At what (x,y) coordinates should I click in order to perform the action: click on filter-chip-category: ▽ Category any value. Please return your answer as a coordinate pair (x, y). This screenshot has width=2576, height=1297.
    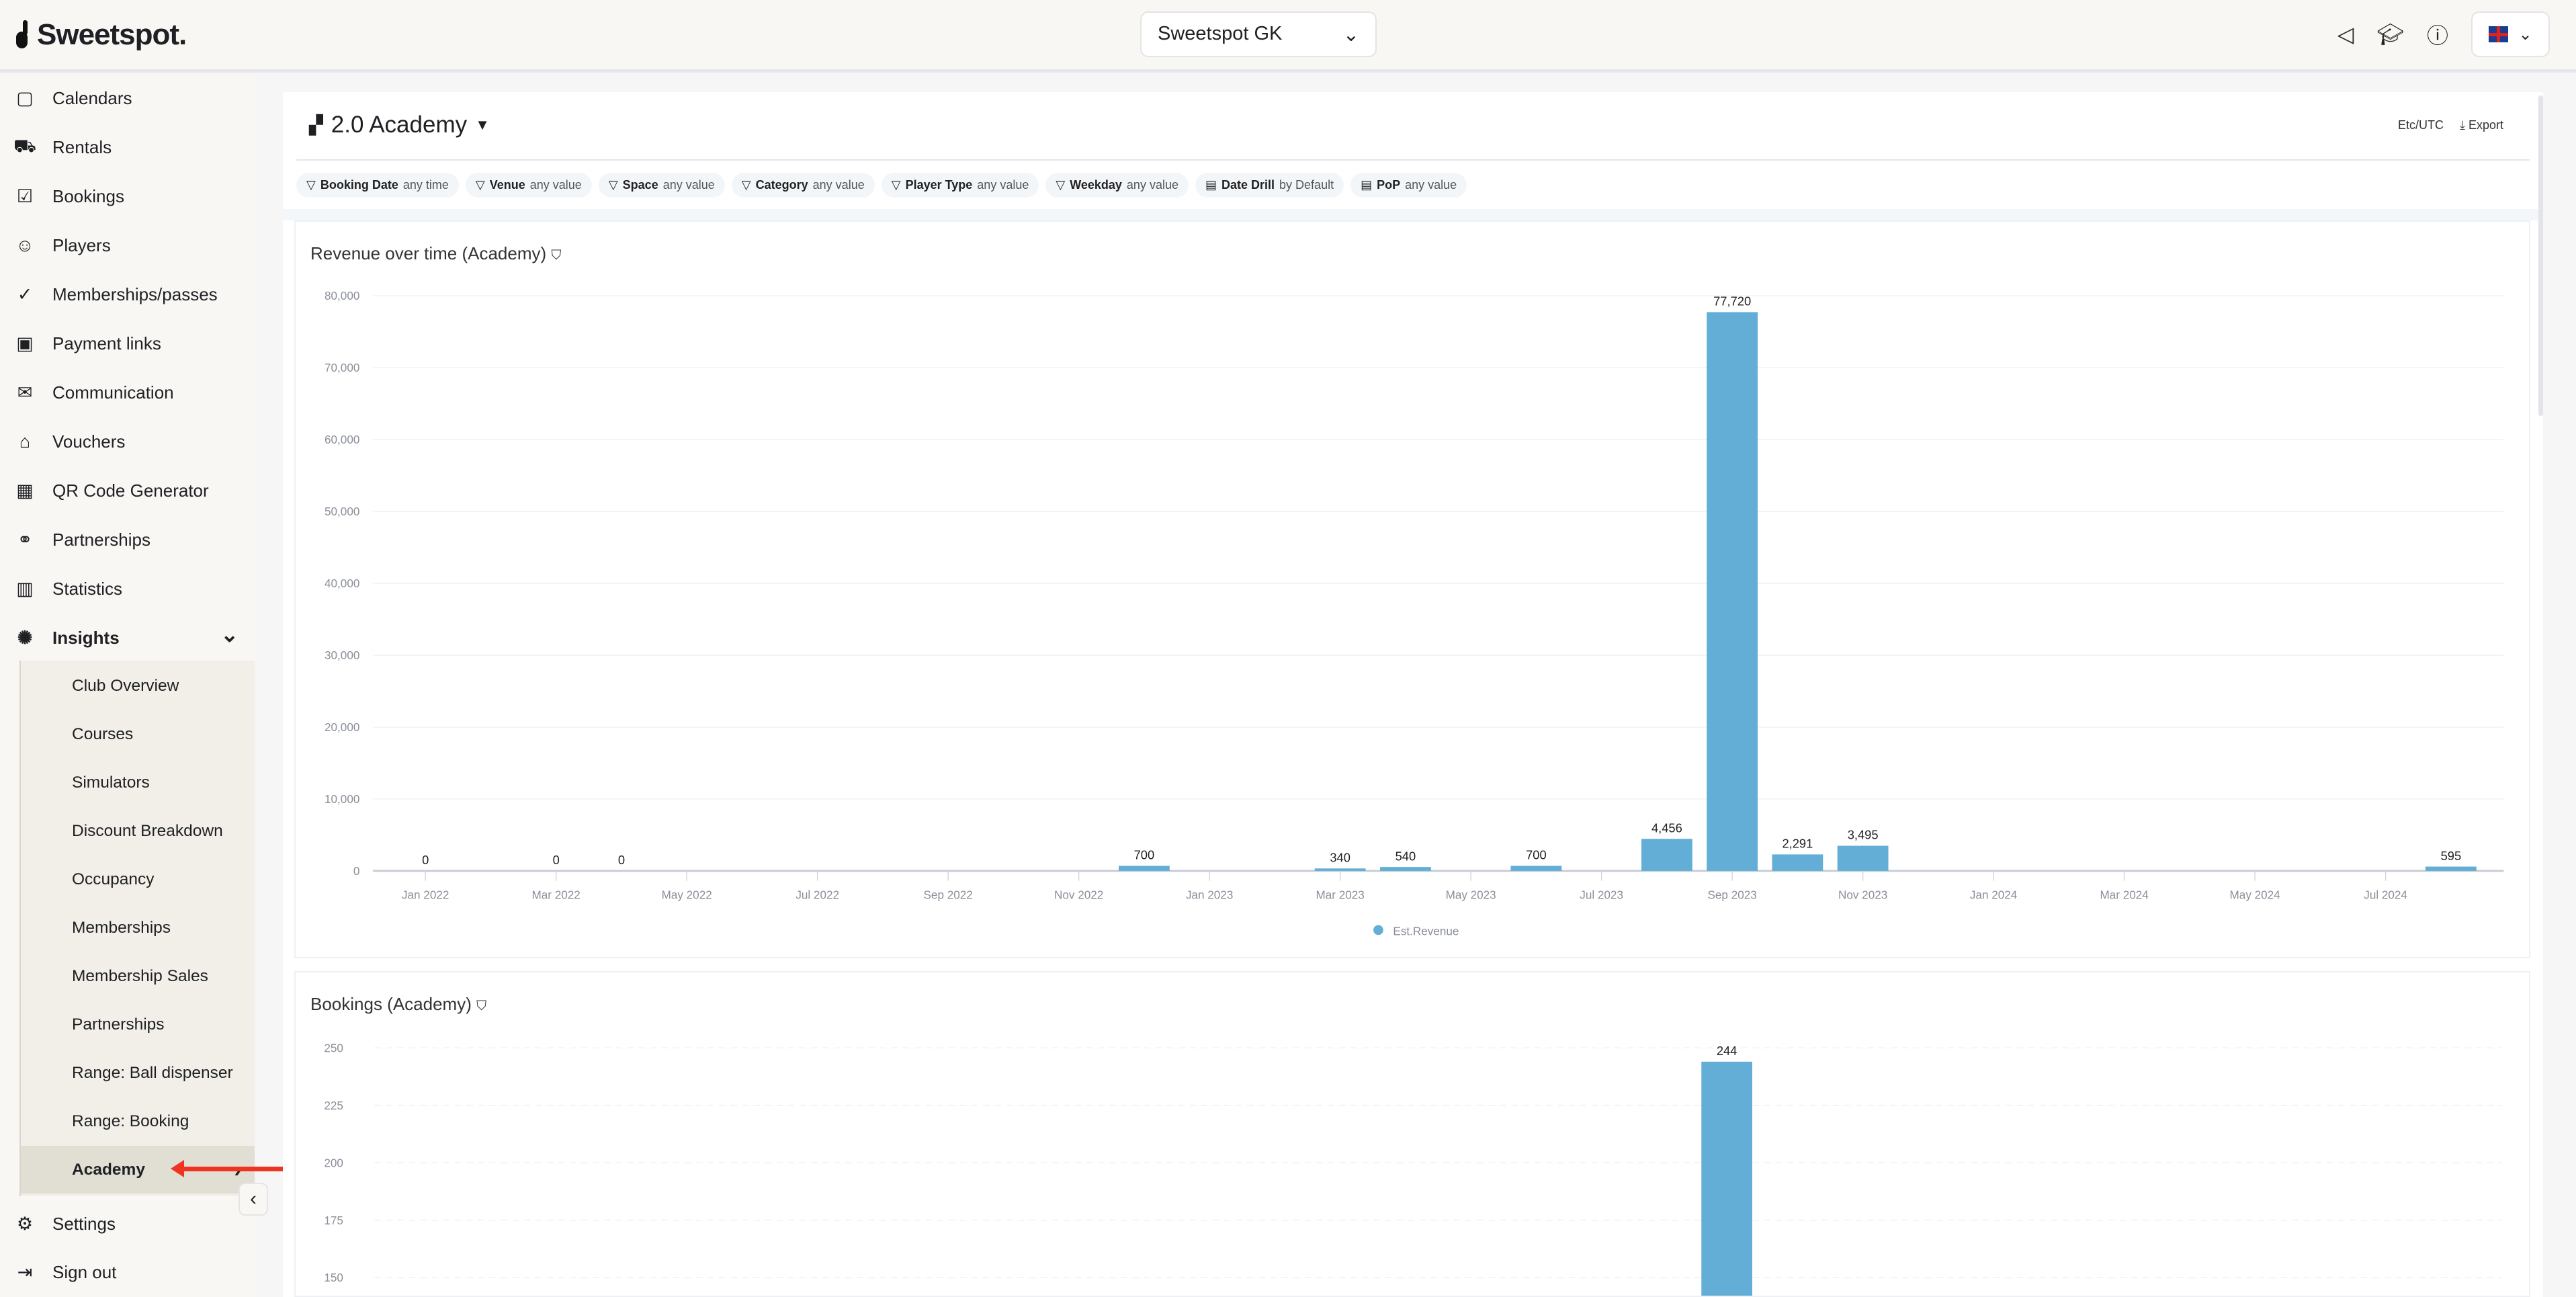
    Looking at the image, I should click on (803, 185).